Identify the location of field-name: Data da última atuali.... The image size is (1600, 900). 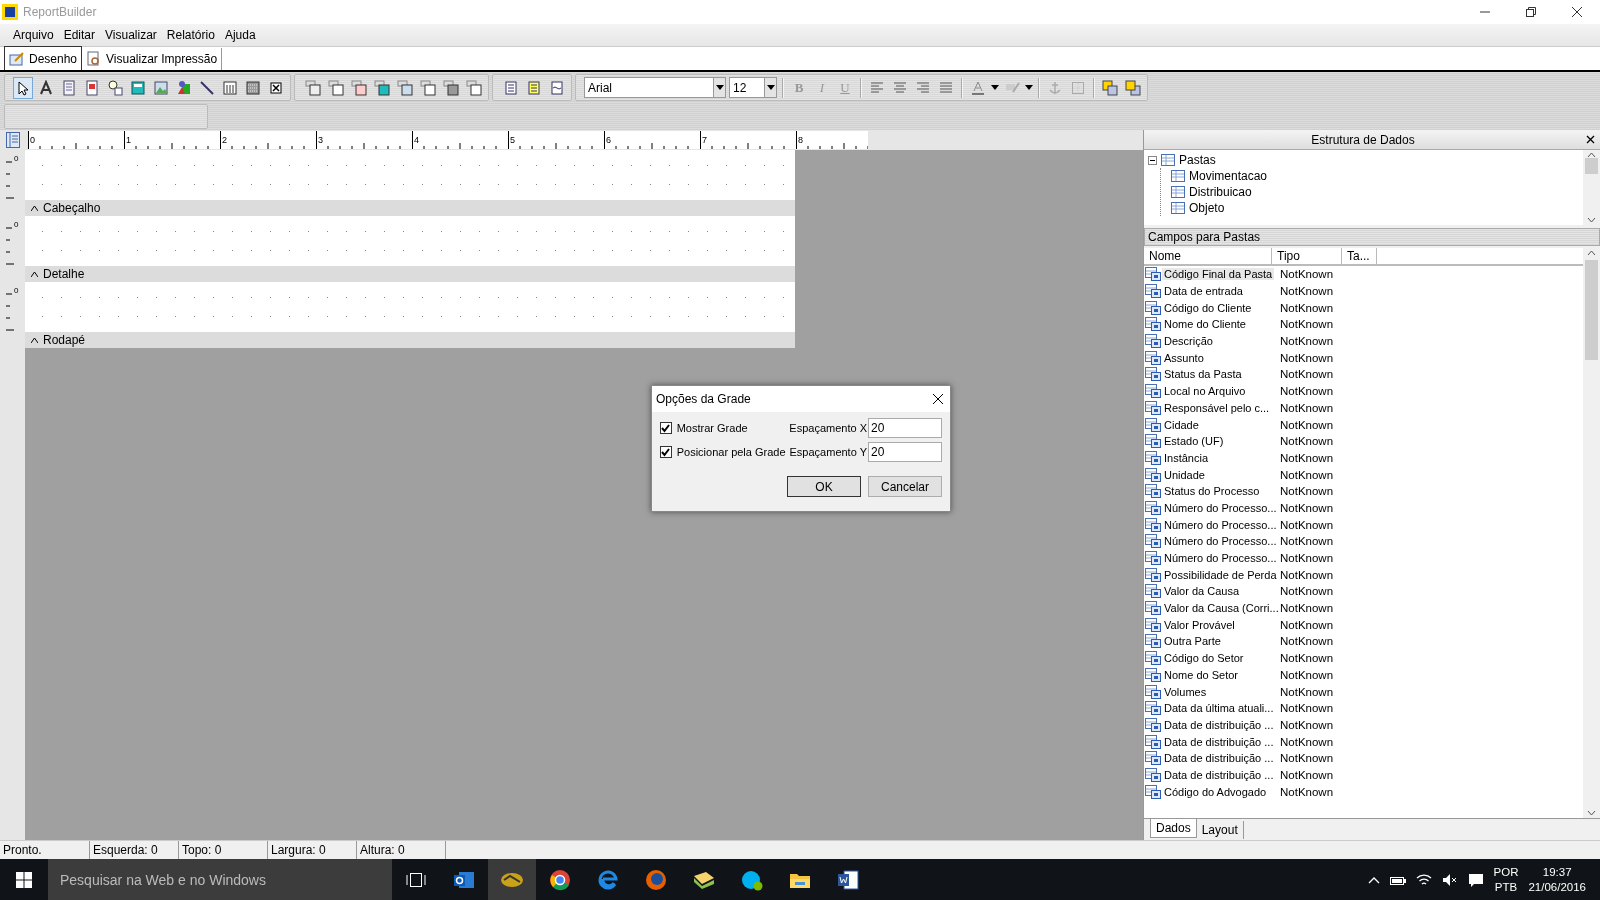
(1219, 708).